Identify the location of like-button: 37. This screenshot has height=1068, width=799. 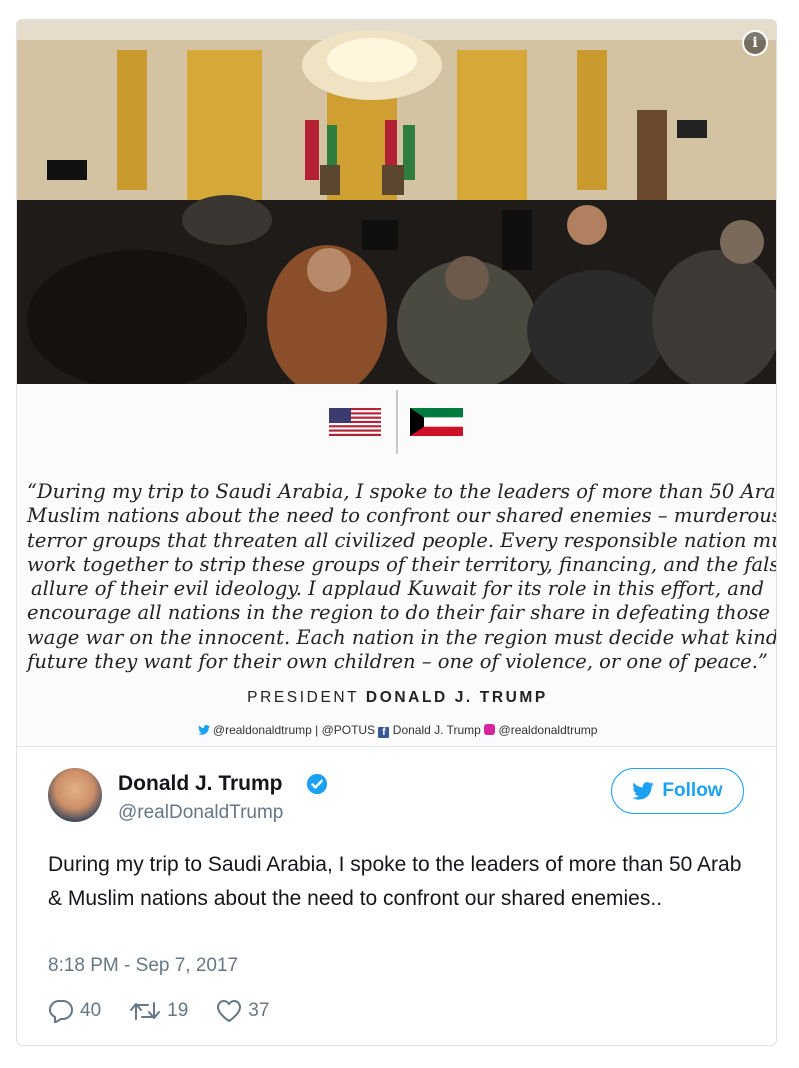
(242, 1011).